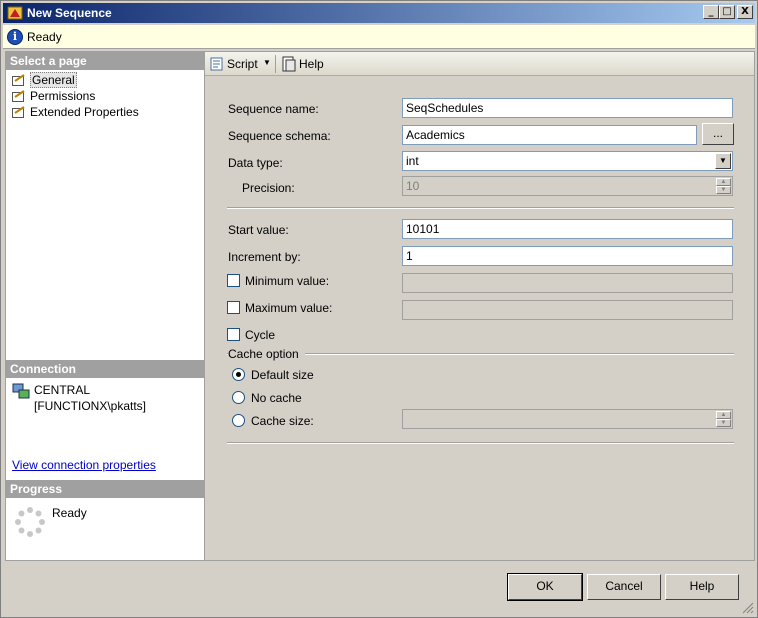 Image resolution: width=758 pixels, height=618 pixels. Describe the element at coordinates (289, 308) in the screenshot. I see `maximum-value-label: Maximum value:` at that location.